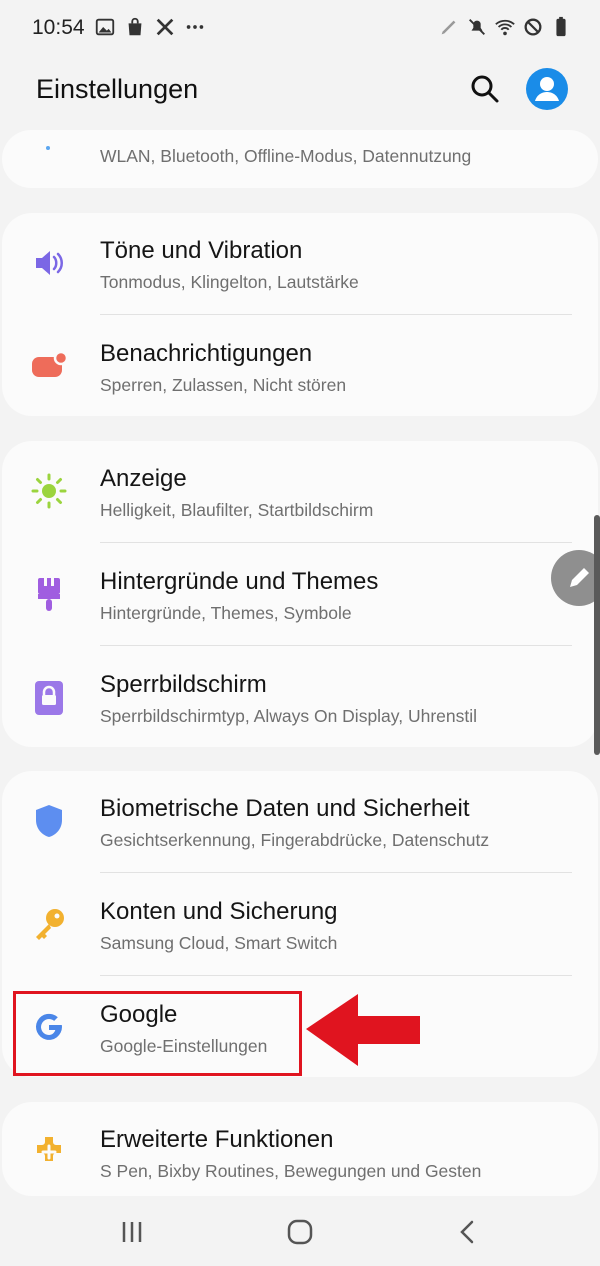  Describe the element at coordinates (300, 29) in the screenshot. I see `status-bar: 10:54` at that location.